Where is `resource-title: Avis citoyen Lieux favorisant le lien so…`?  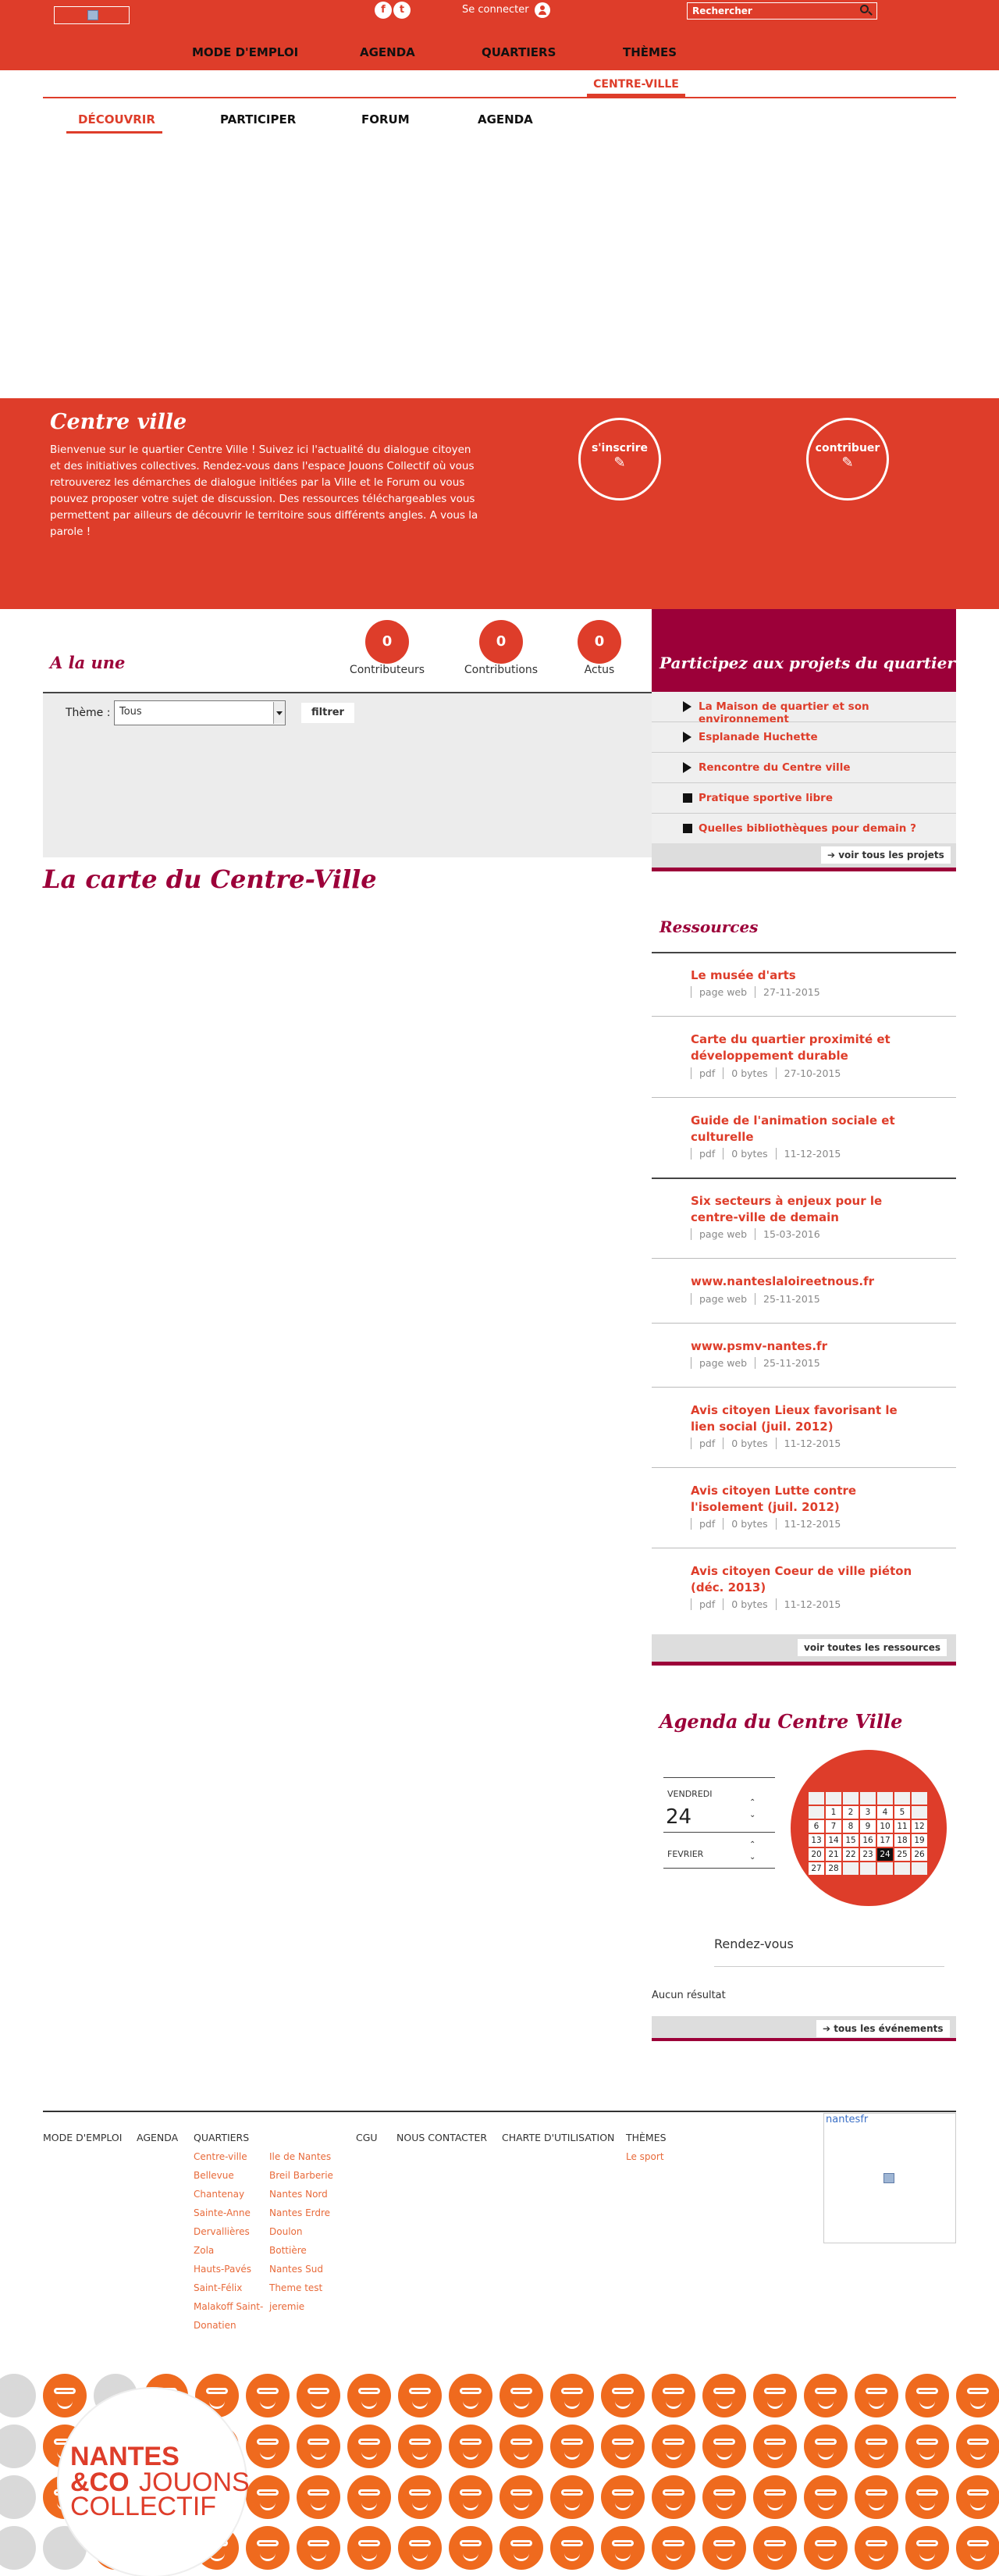 resource-title: Avis citoyen Lieux favorisant le lien so… is located at coordinates (808, 1418).